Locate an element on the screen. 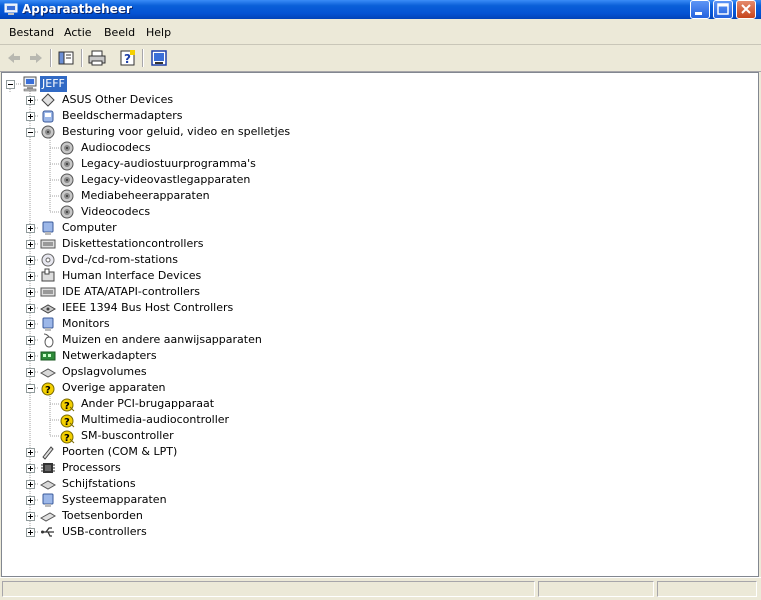  asus-device-icon is located at coordinates (48, 100).